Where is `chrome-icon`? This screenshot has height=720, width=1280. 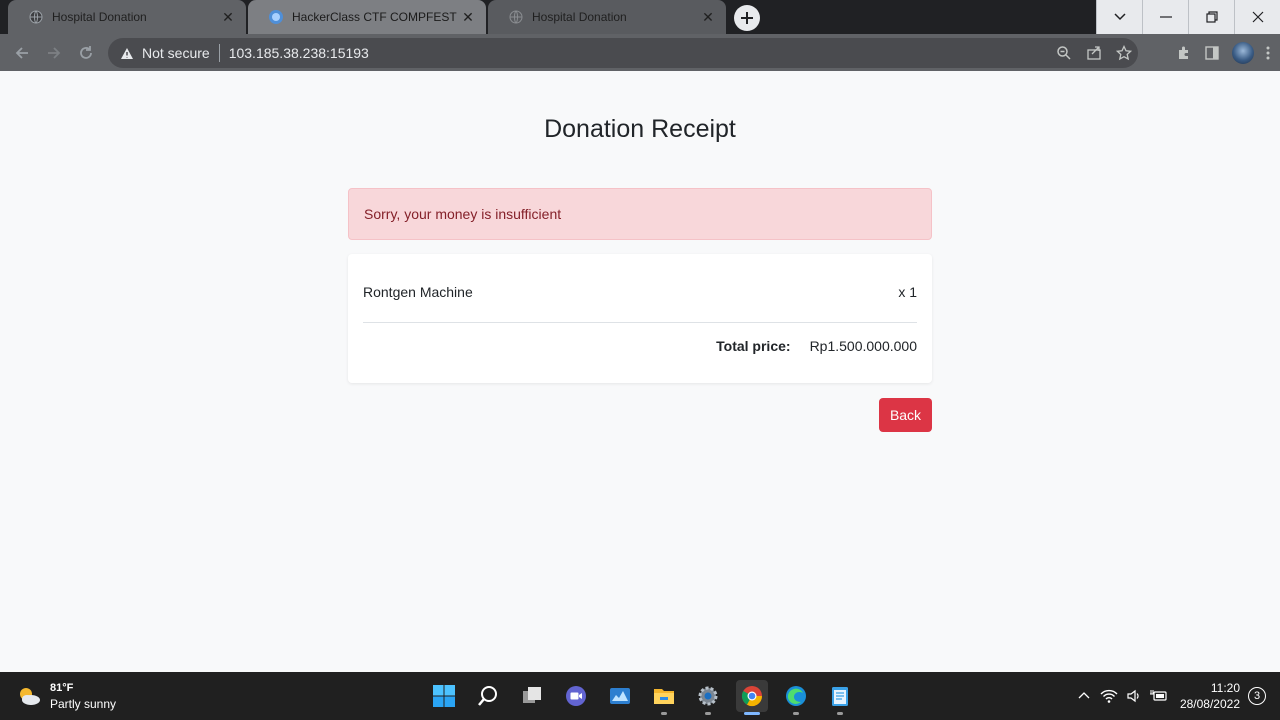
chrome-icon is located at coordinates (752, 696).